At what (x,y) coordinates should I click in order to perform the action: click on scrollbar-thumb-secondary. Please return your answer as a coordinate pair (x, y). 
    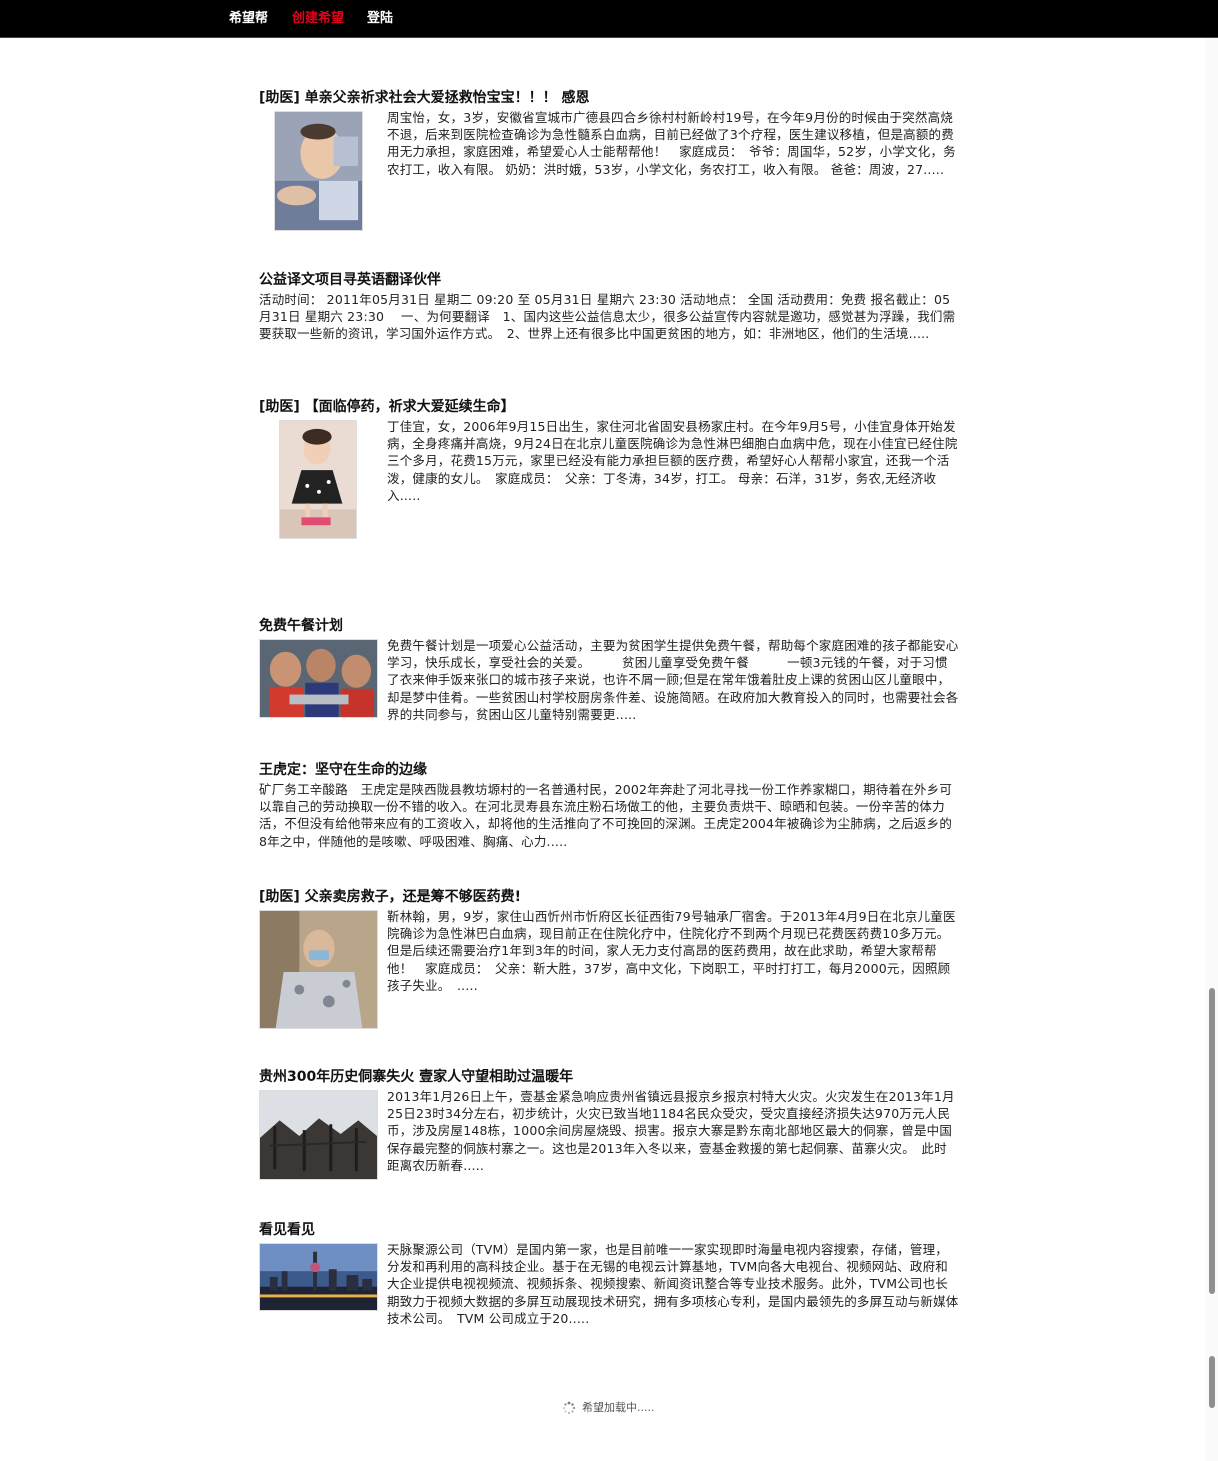
    Looking at the image, I should click on (1212, 1382).